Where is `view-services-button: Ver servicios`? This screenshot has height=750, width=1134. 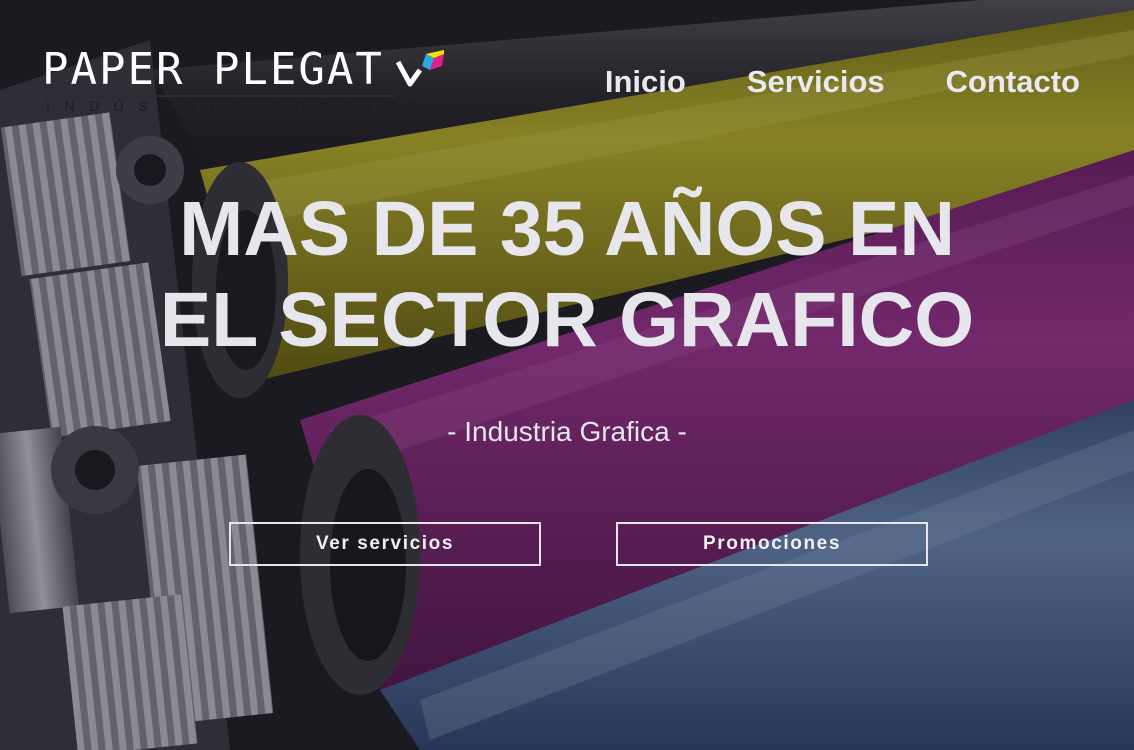
view-services-button: Ver servicios is located at coordinates (385, 544).